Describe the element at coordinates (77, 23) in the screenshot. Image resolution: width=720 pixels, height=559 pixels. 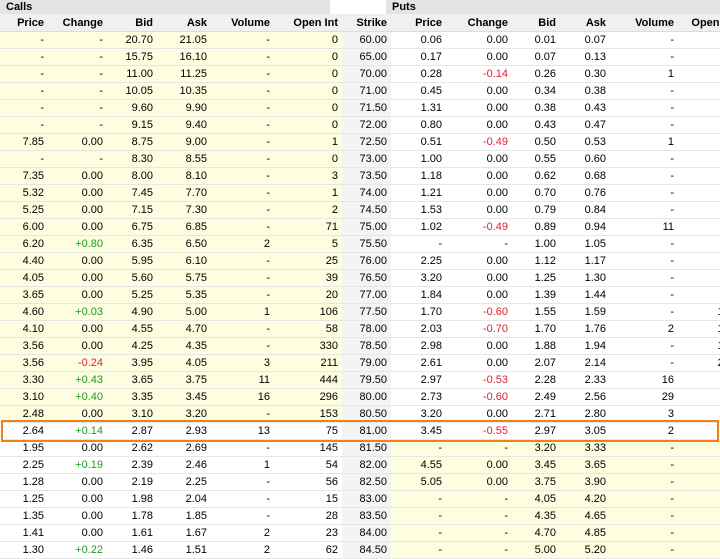
I see `col-header-call-change: Change` at that location.